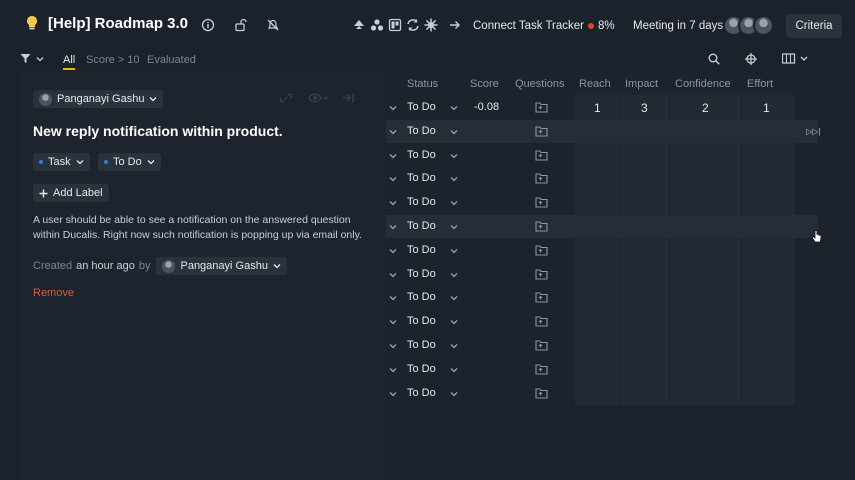  Describe the element at coordinates (763, 25) in the screenshot. I see `avatar` at that location.